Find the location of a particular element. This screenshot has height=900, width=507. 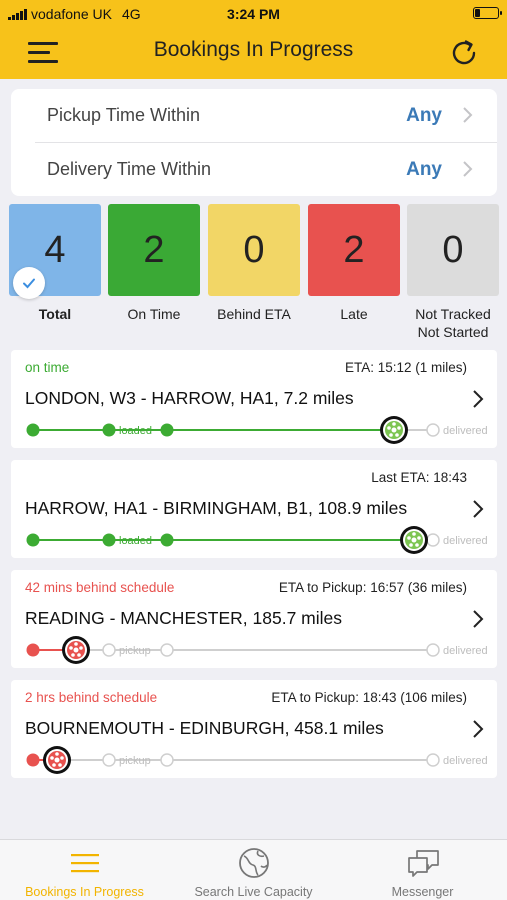

booking-route: READING - MANCHESTER, 185.7 miles is located at coordinates (184, 618).